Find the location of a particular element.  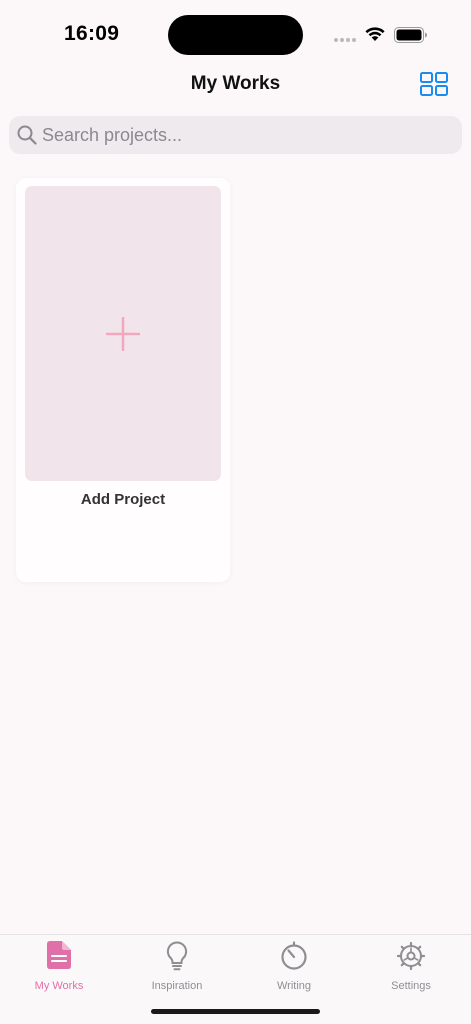

tab-inspiration: Inspiration is located at coordinates (177, 969).